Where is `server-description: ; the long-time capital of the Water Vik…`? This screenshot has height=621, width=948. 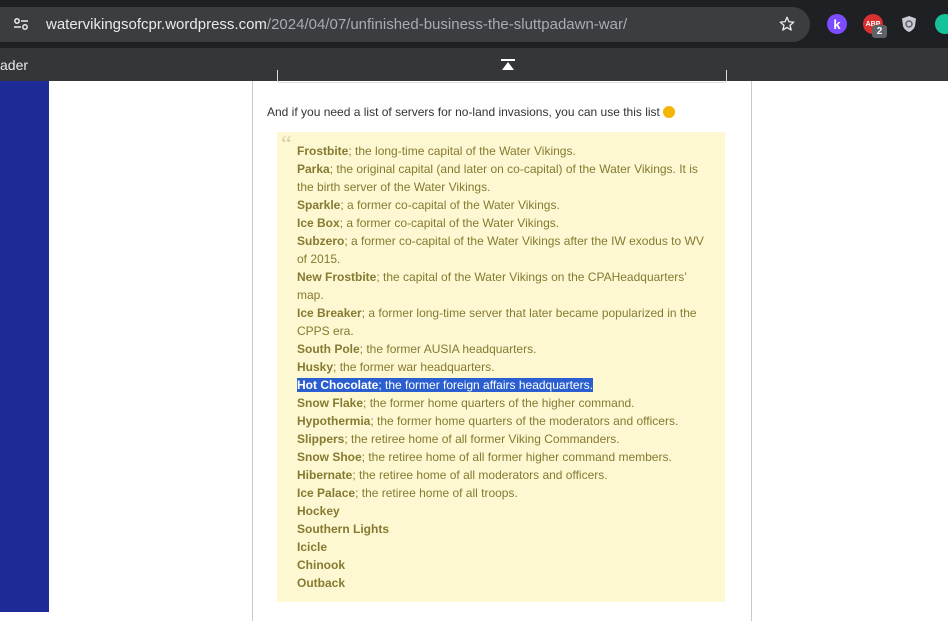 server-description: ; the long-time capital of the Water Vik… is located at coordinates (462, 151).